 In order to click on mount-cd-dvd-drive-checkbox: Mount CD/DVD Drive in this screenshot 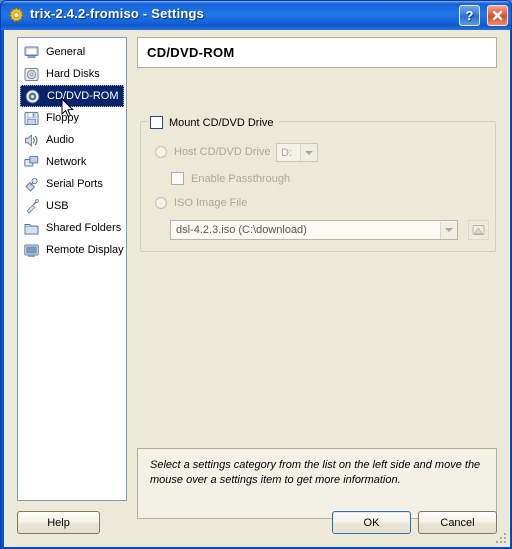, I will do `click(213, 122)`.